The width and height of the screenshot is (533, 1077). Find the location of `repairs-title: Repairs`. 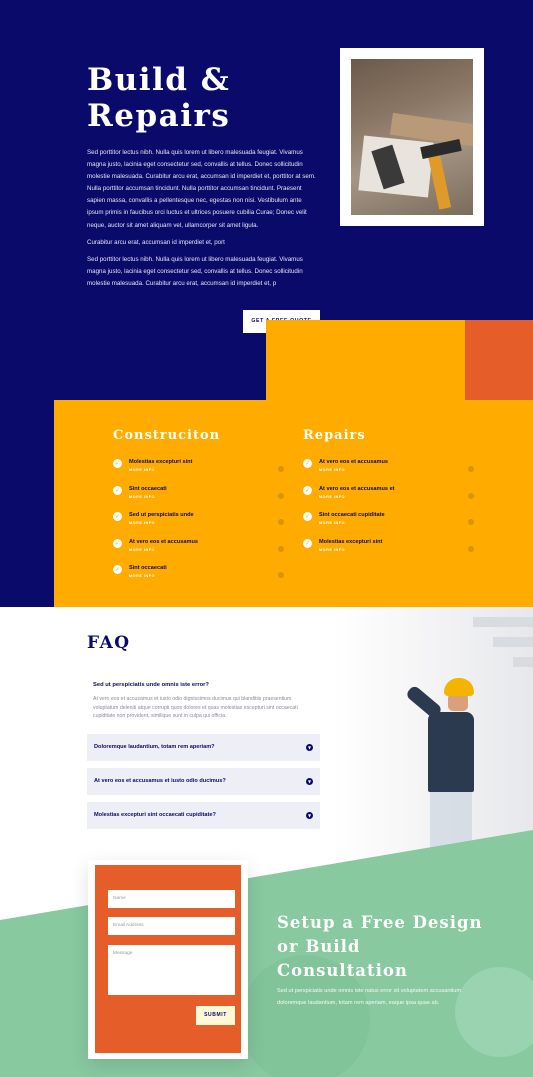

repairs-title: Repairs is located at coordinates (334, 435).